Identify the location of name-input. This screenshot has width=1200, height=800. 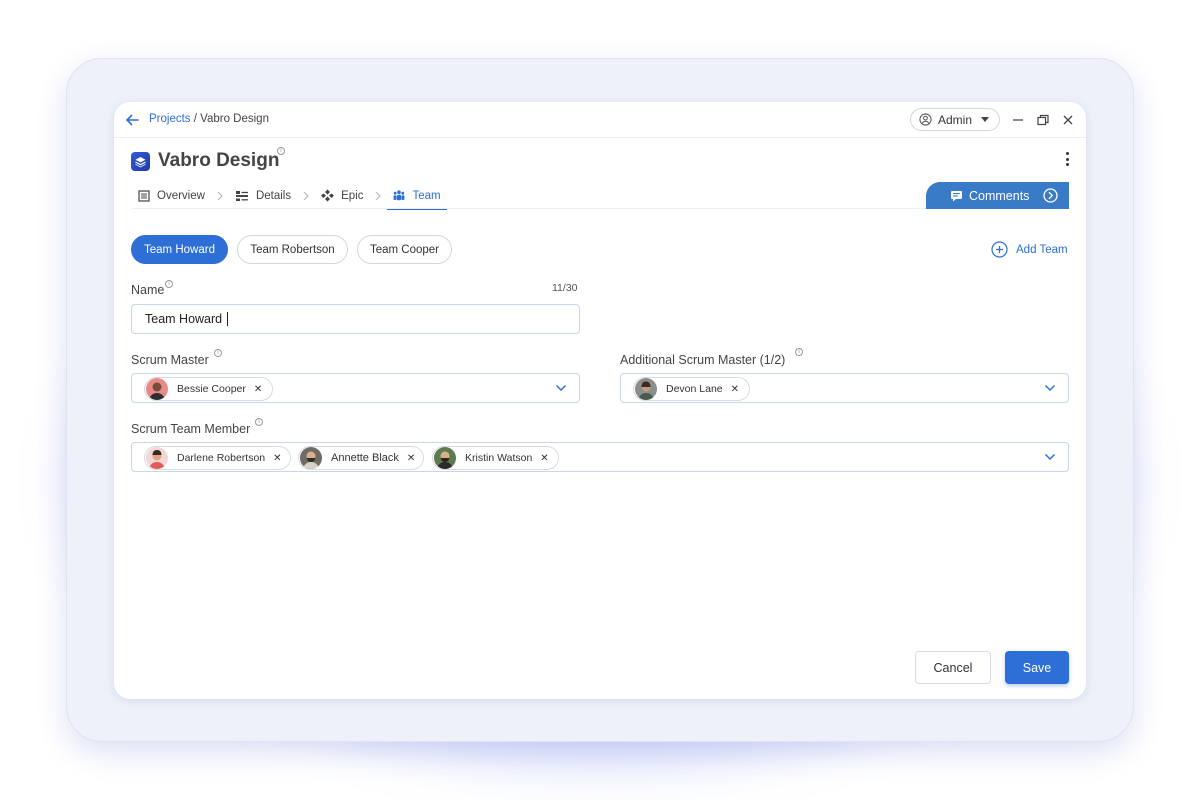
(355, 319).